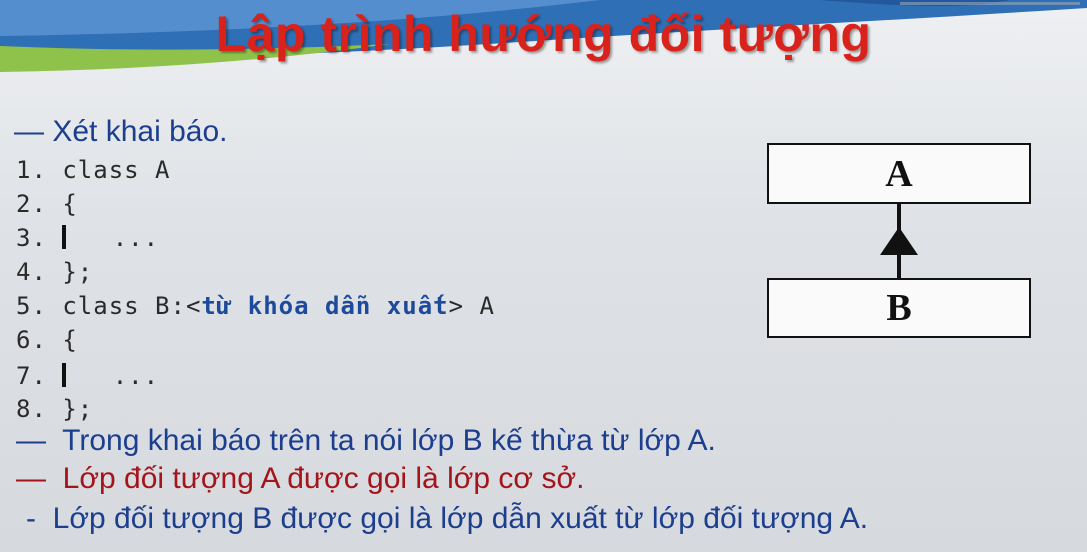 The image size is (1087, 552). What do you see at coordinates (325, 306) in the screenshot?
I see `derivation-keyword: từ khóa dẫn xuất` at bounding box center [325, 306].